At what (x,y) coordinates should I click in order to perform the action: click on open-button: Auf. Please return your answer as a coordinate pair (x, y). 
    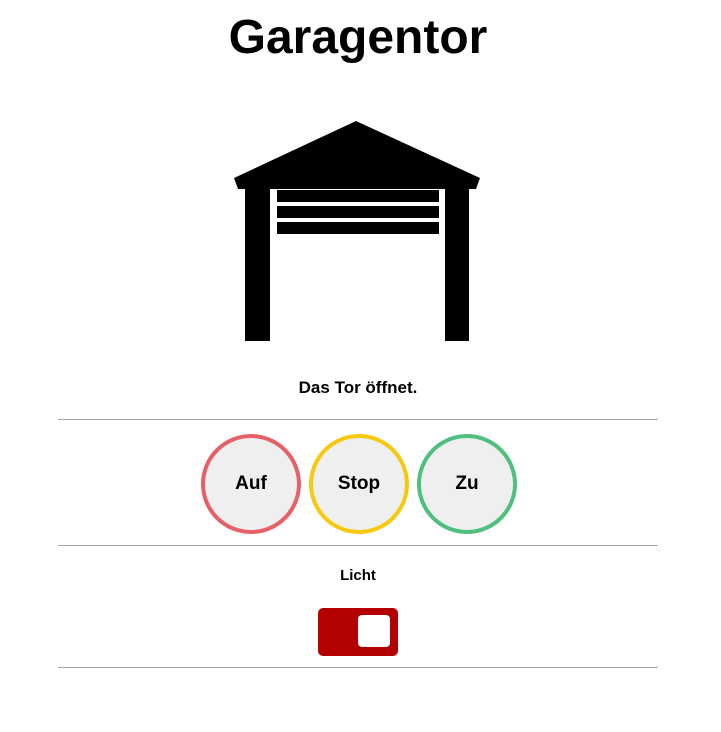
    Looking at the image, I should click on (251, 484).